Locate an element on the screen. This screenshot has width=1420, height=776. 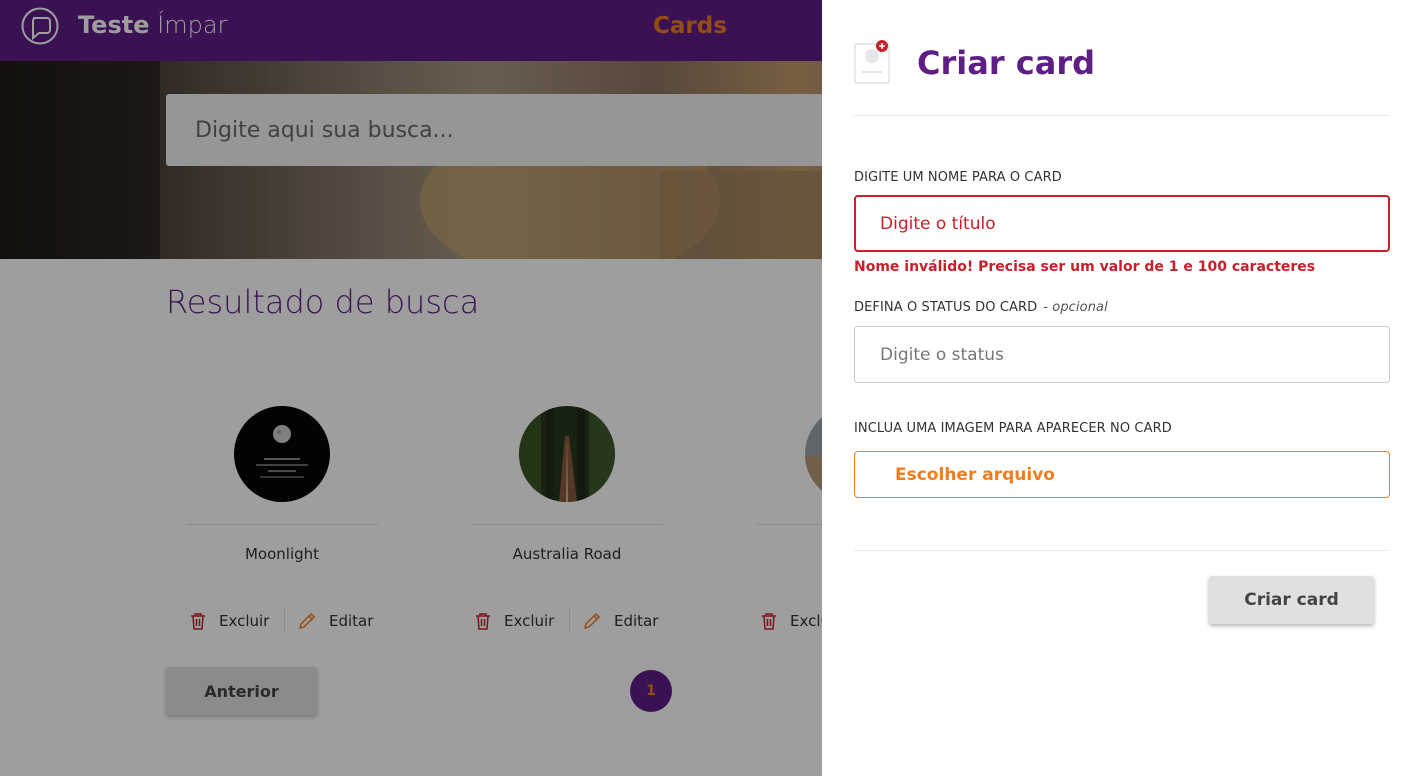
status-label-text: DEFINA O STATUS DO CARD is located at coordinates (946, 307).